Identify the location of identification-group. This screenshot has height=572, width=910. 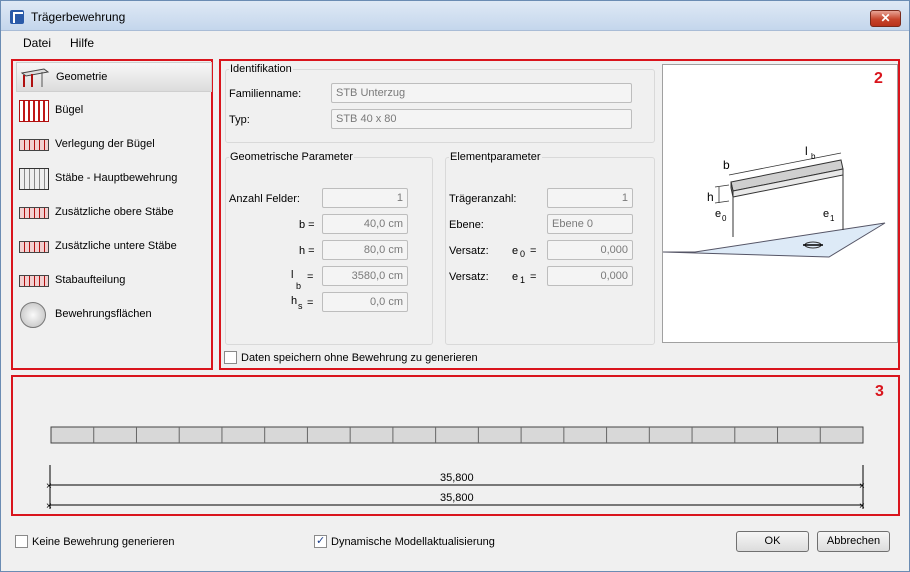
(440, 106).